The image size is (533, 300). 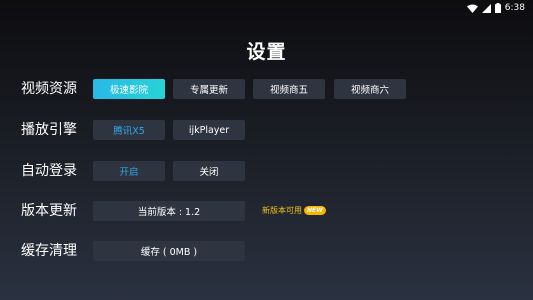 I want to click on auto-login-off-button: 关闭, so click(x=209, y=171).